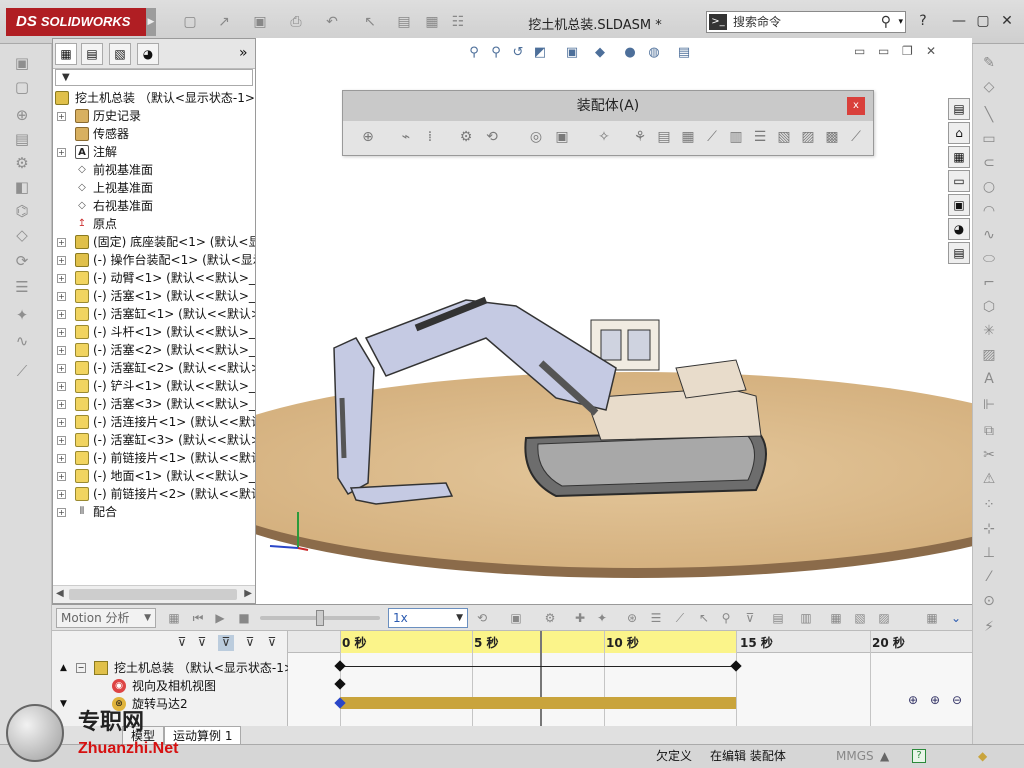 The image size is (1024, 768). What do you see at coordinates (959, 21) in the screenshot?
I see `minimize-window-button: —` at bounding box center [959, 21].